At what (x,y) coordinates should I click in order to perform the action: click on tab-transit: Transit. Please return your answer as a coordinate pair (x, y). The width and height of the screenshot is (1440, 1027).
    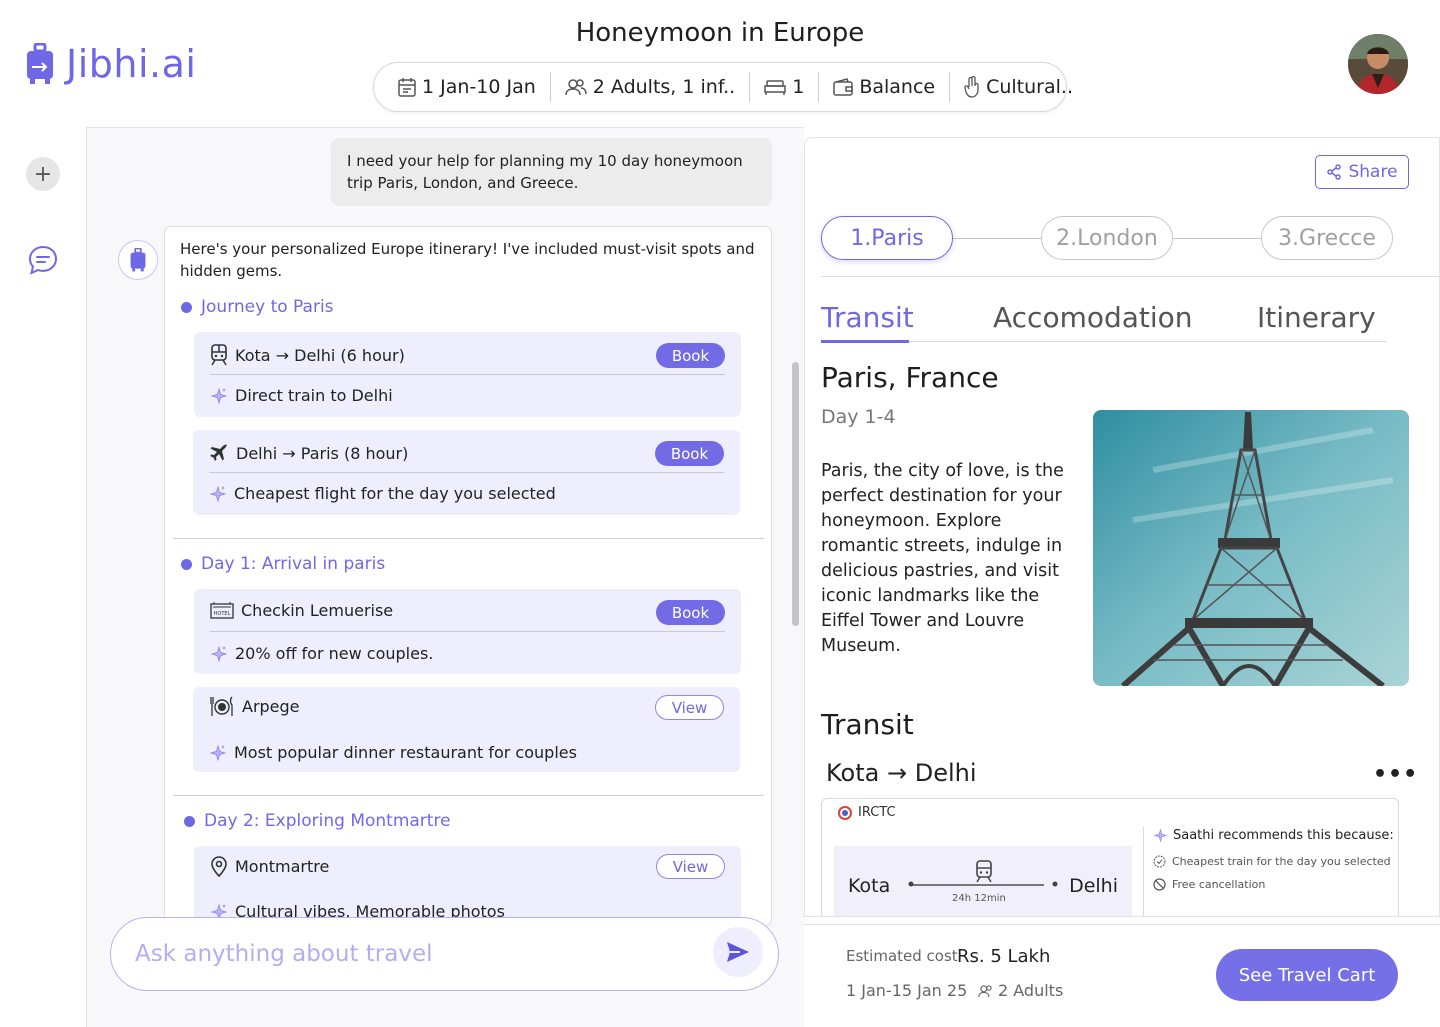
    Looking at the image, I should click on (867, 317).